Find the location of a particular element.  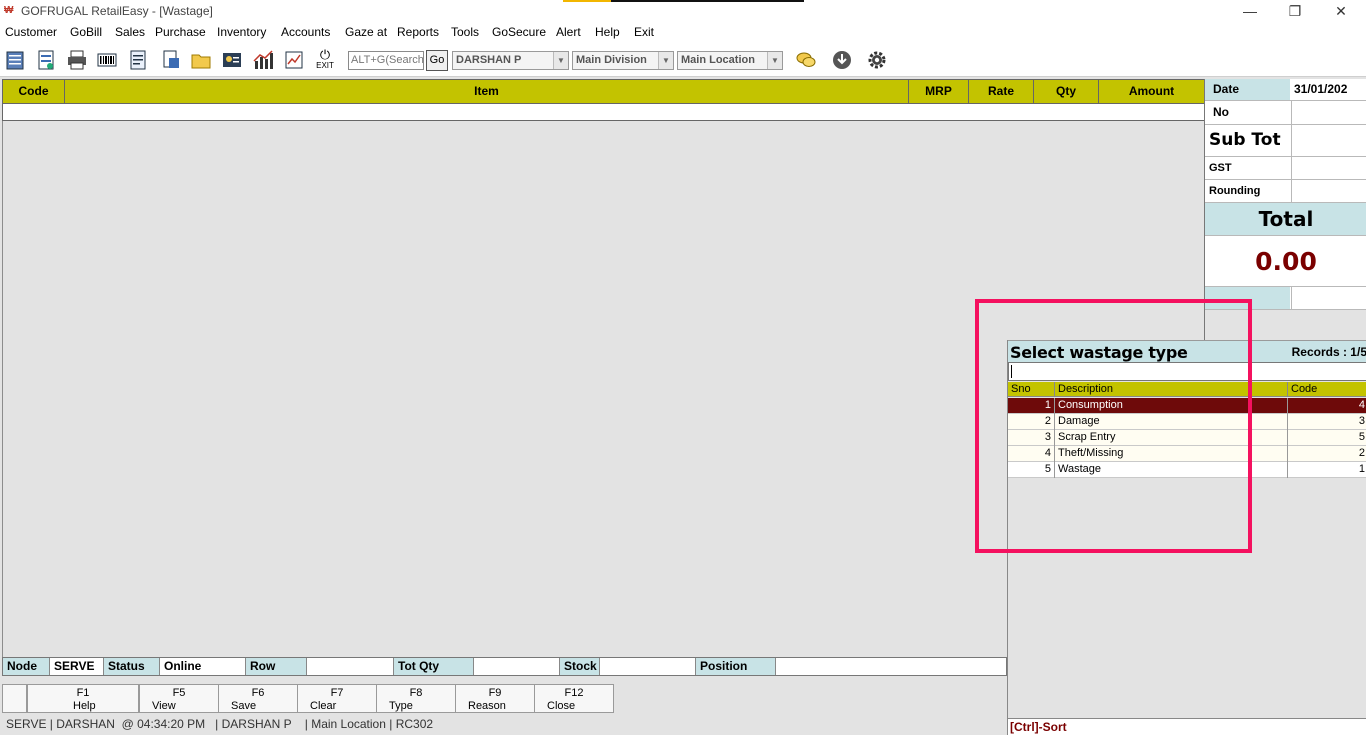

close-button: ✕ is located at coordinates (1341, 11).